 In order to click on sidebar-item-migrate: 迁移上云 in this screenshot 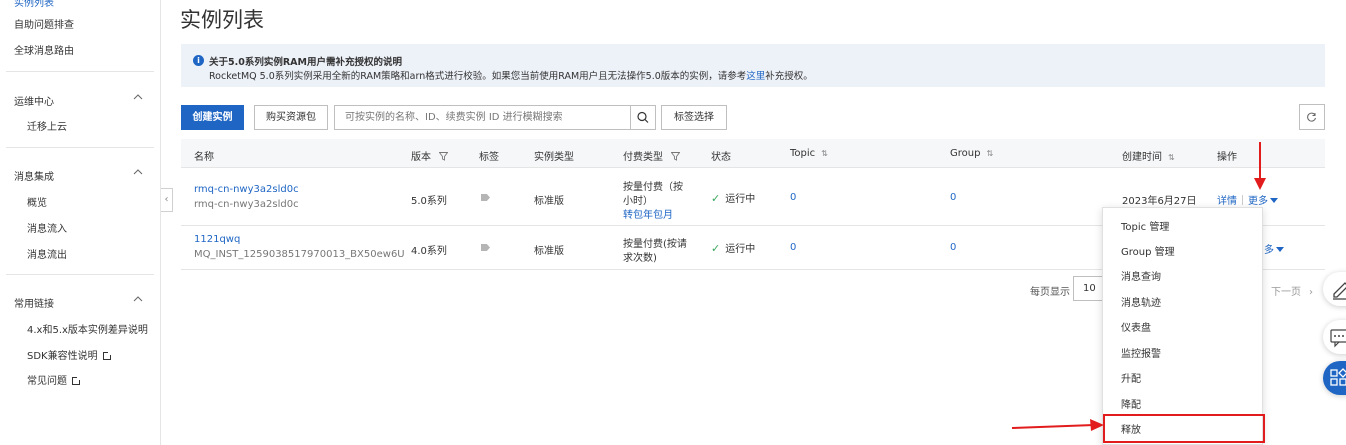, I will do `click(47, 125)`.